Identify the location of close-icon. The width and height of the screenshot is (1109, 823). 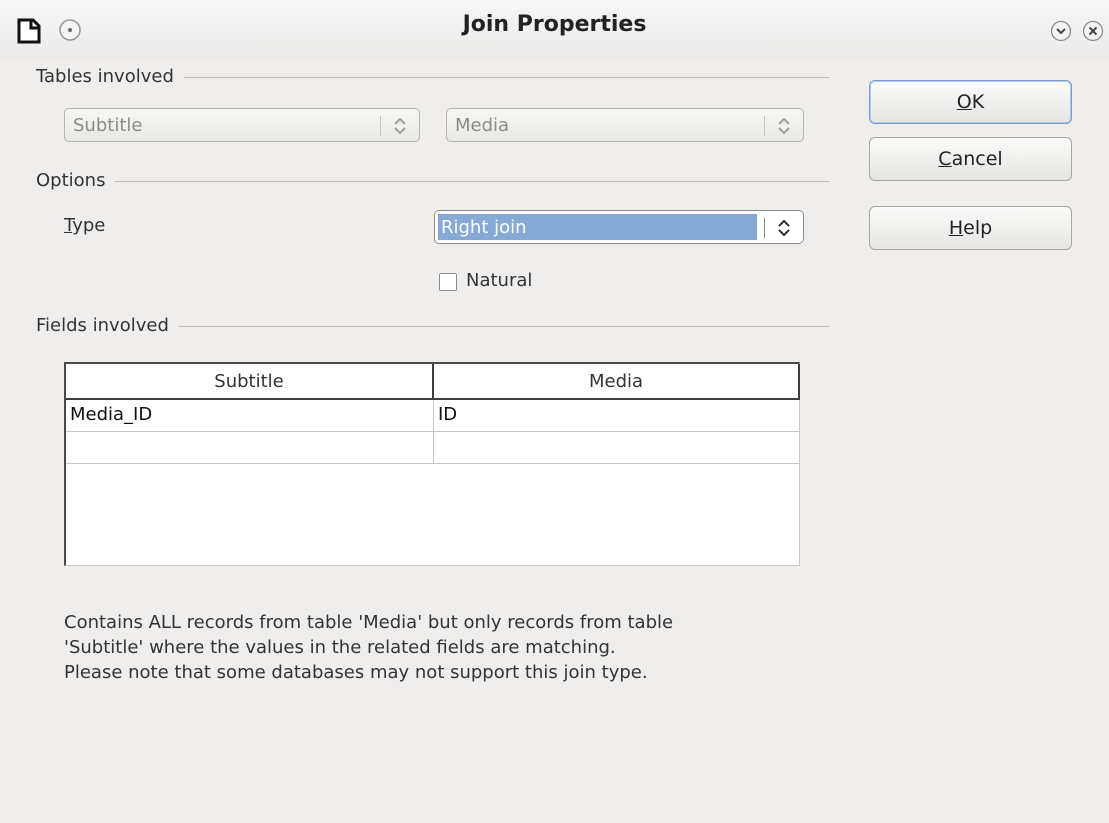
(1093, 33).